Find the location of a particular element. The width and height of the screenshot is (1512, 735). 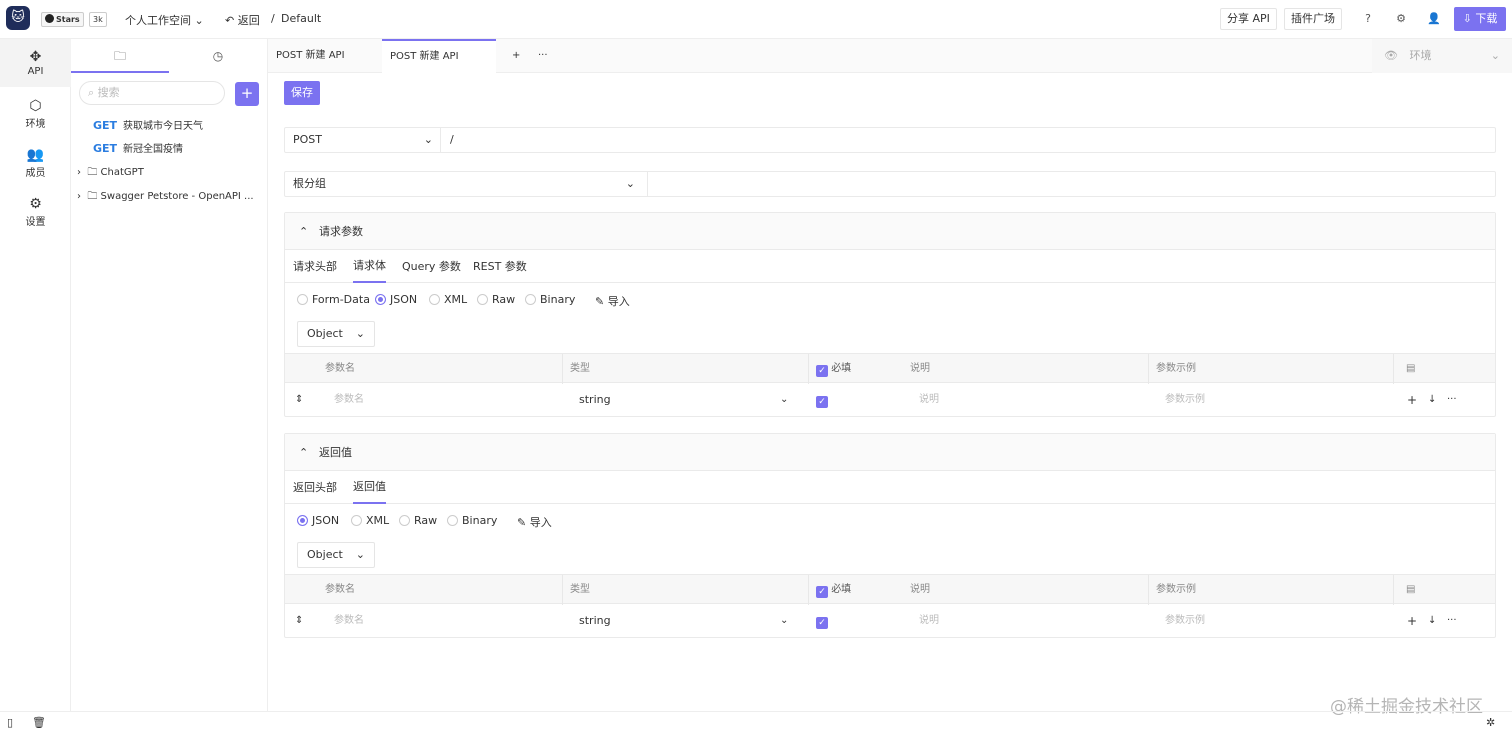

search-placeholder: 搜索 is located at coordinates (108, 92).